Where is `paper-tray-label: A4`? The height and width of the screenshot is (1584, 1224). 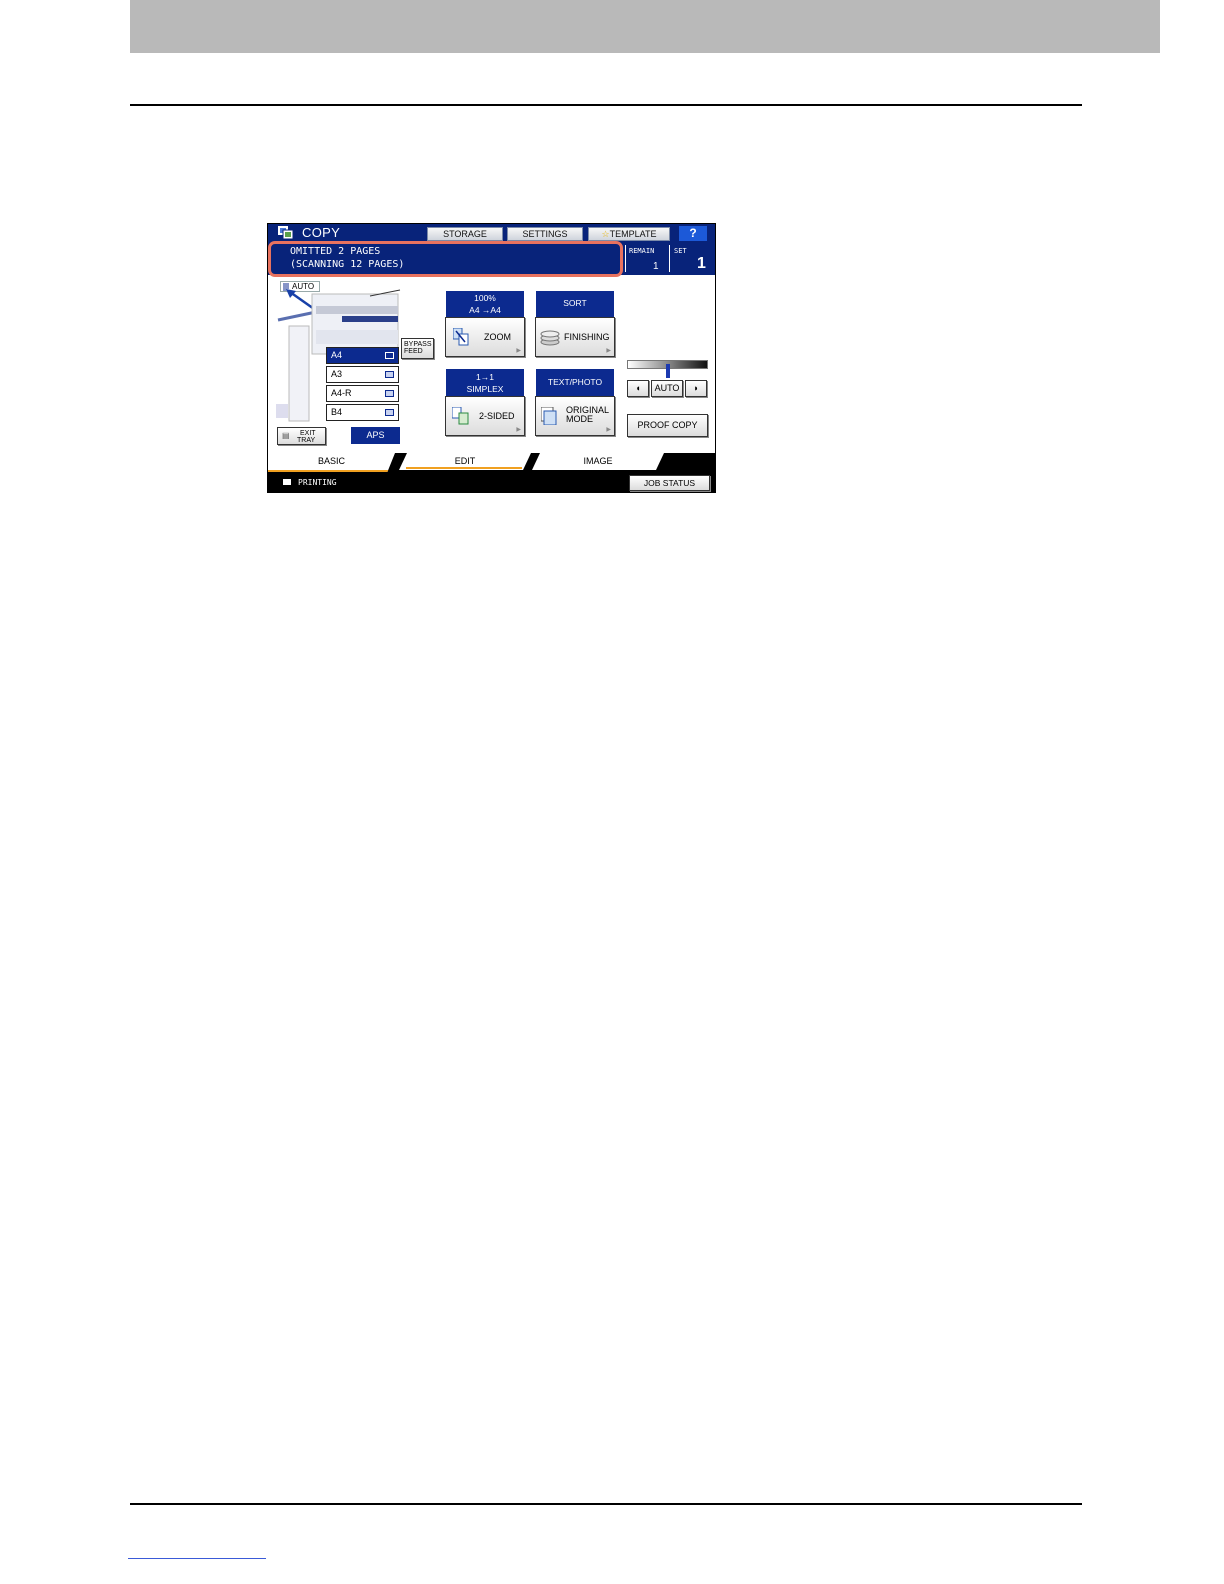
paper-tray-label: A4 is located at coordinates (337, 355).